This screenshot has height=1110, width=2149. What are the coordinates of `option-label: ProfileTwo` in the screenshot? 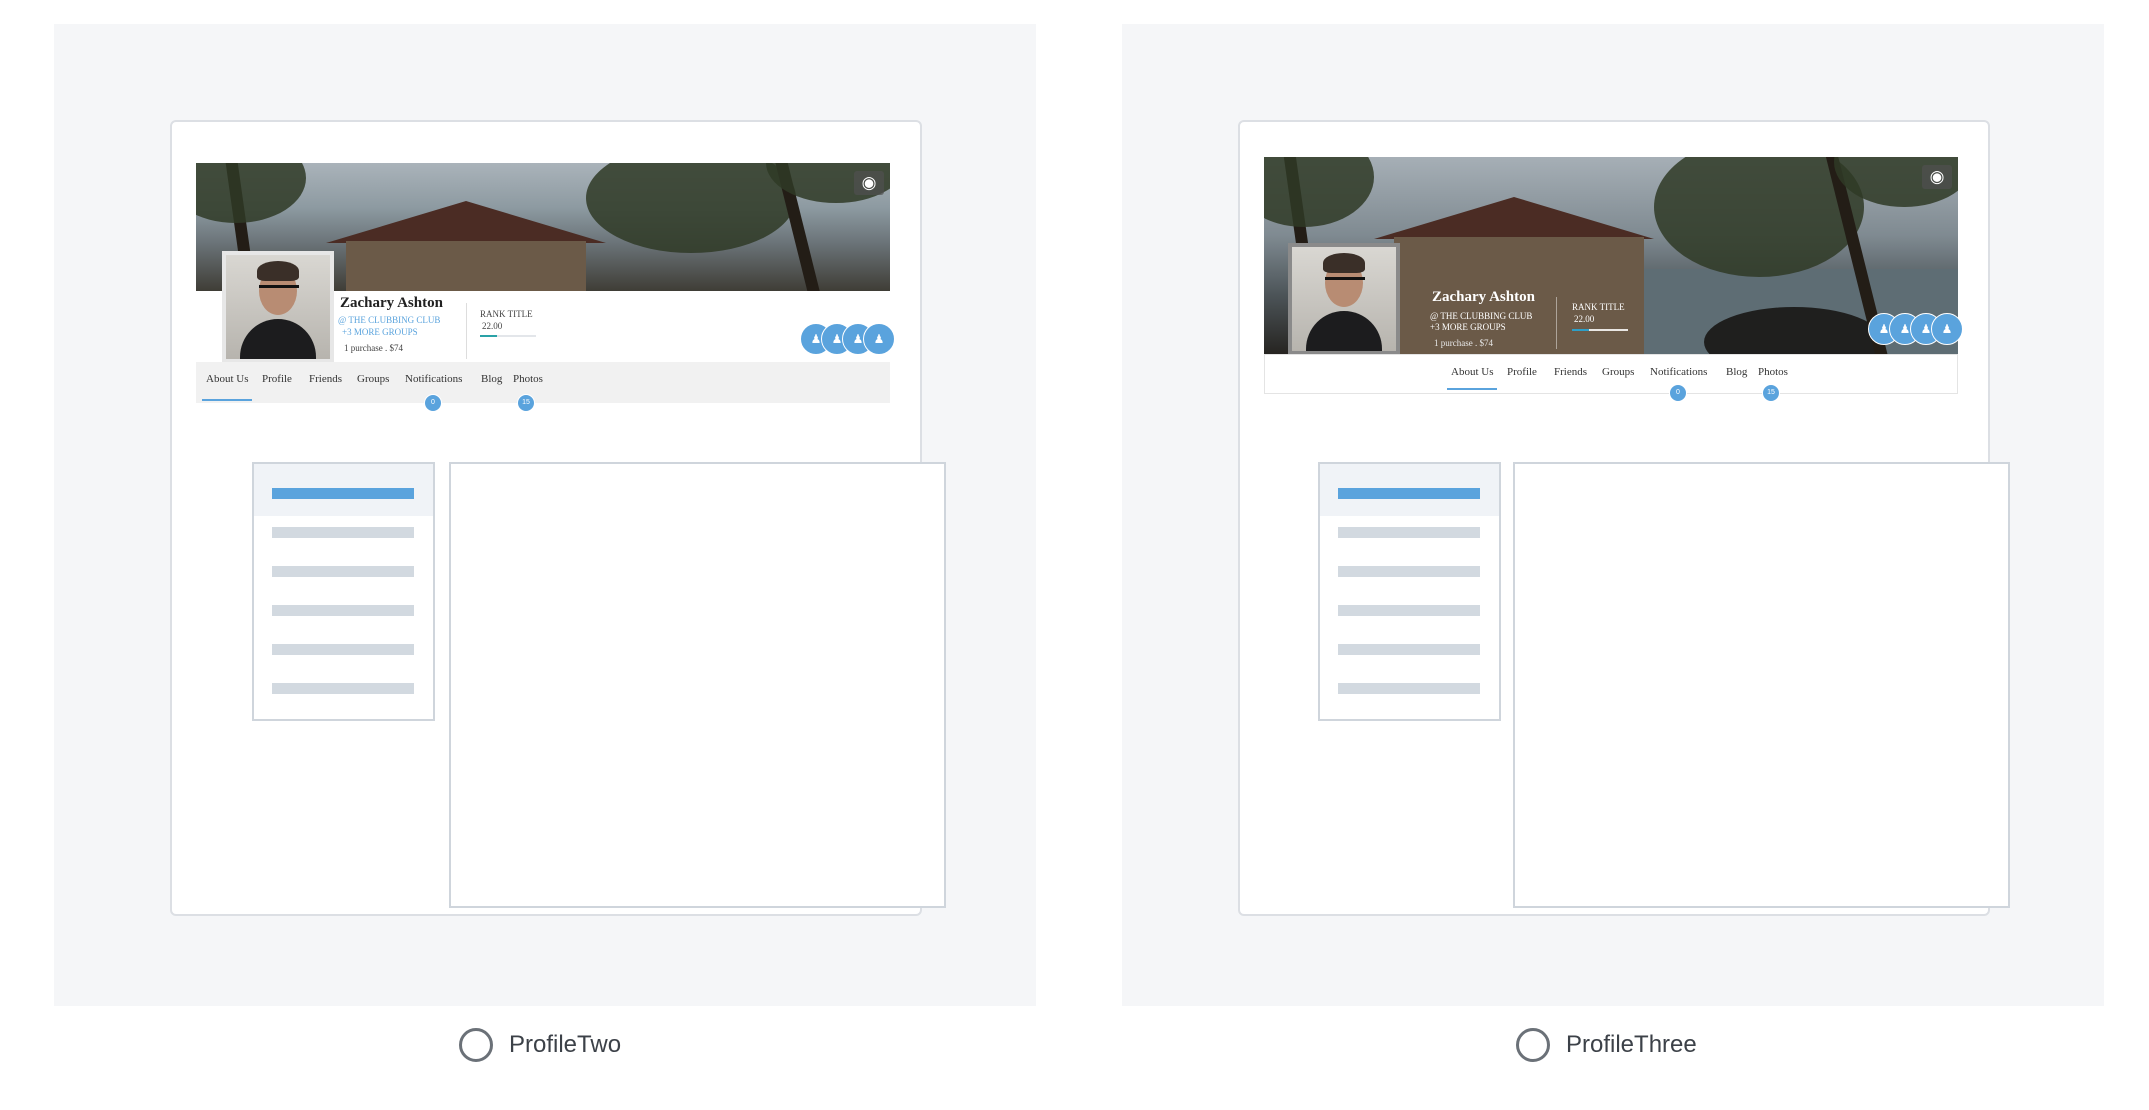 It's located at (565, 1045).